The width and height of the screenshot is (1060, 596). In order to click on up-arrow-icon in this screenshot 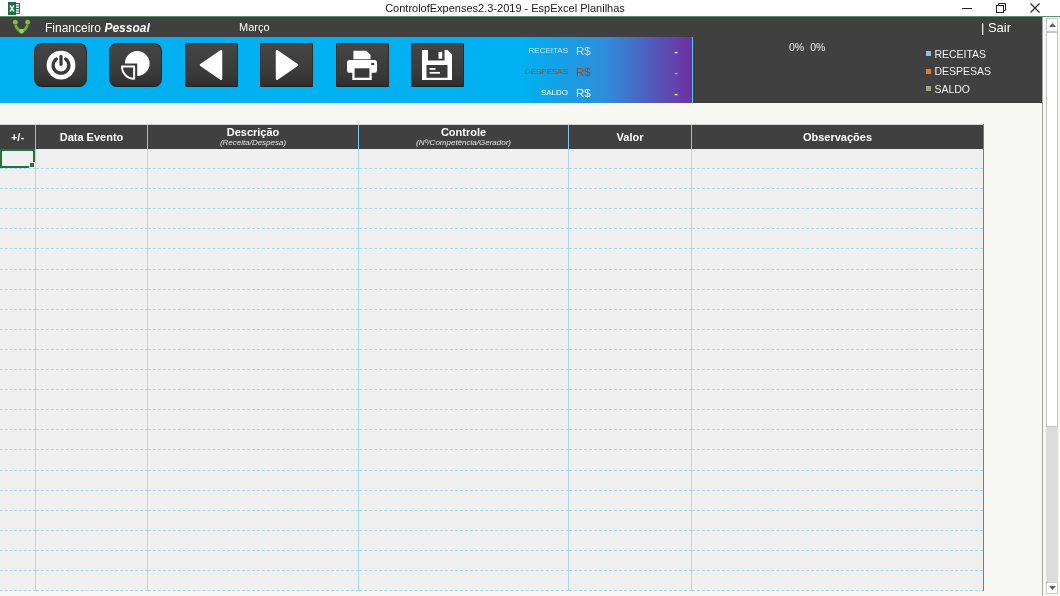, I will do `click(1052, 25)`.